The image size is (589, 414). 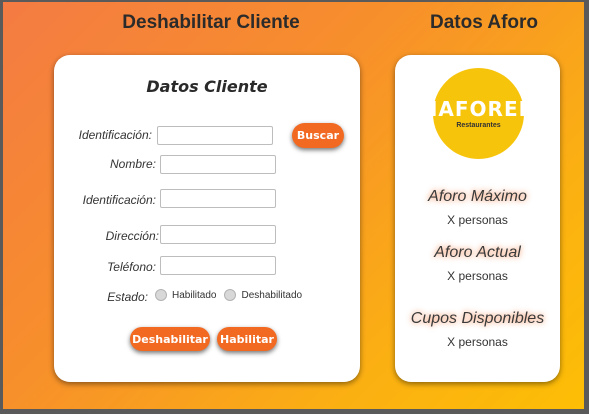 I want to click on phone-label: Teléfono:, so click(x=131, y=267).